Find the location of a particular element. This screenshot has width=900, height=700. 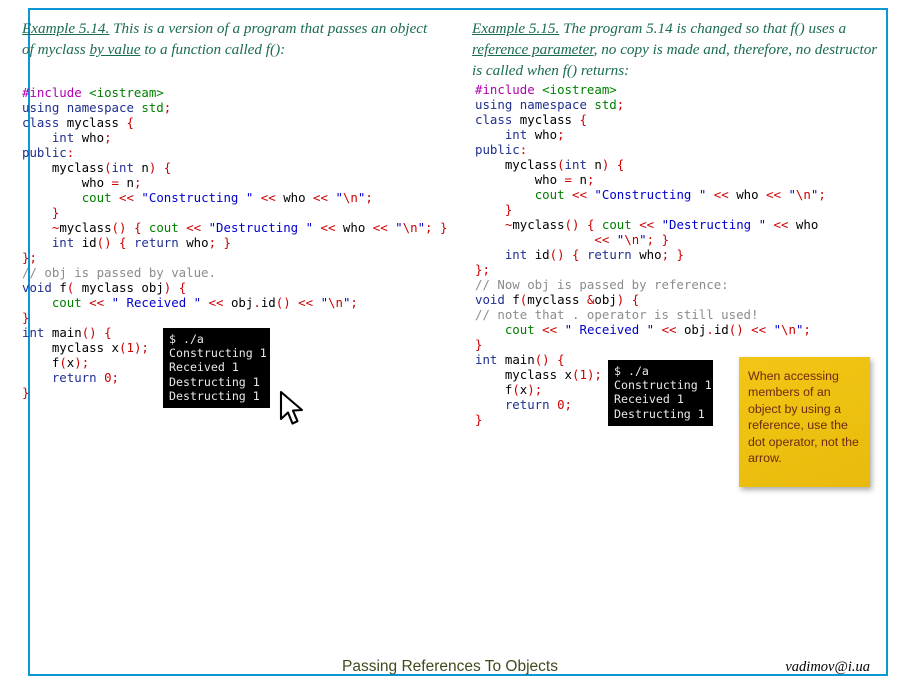

slide-border-right-inner is located at coordinates (887, 342).